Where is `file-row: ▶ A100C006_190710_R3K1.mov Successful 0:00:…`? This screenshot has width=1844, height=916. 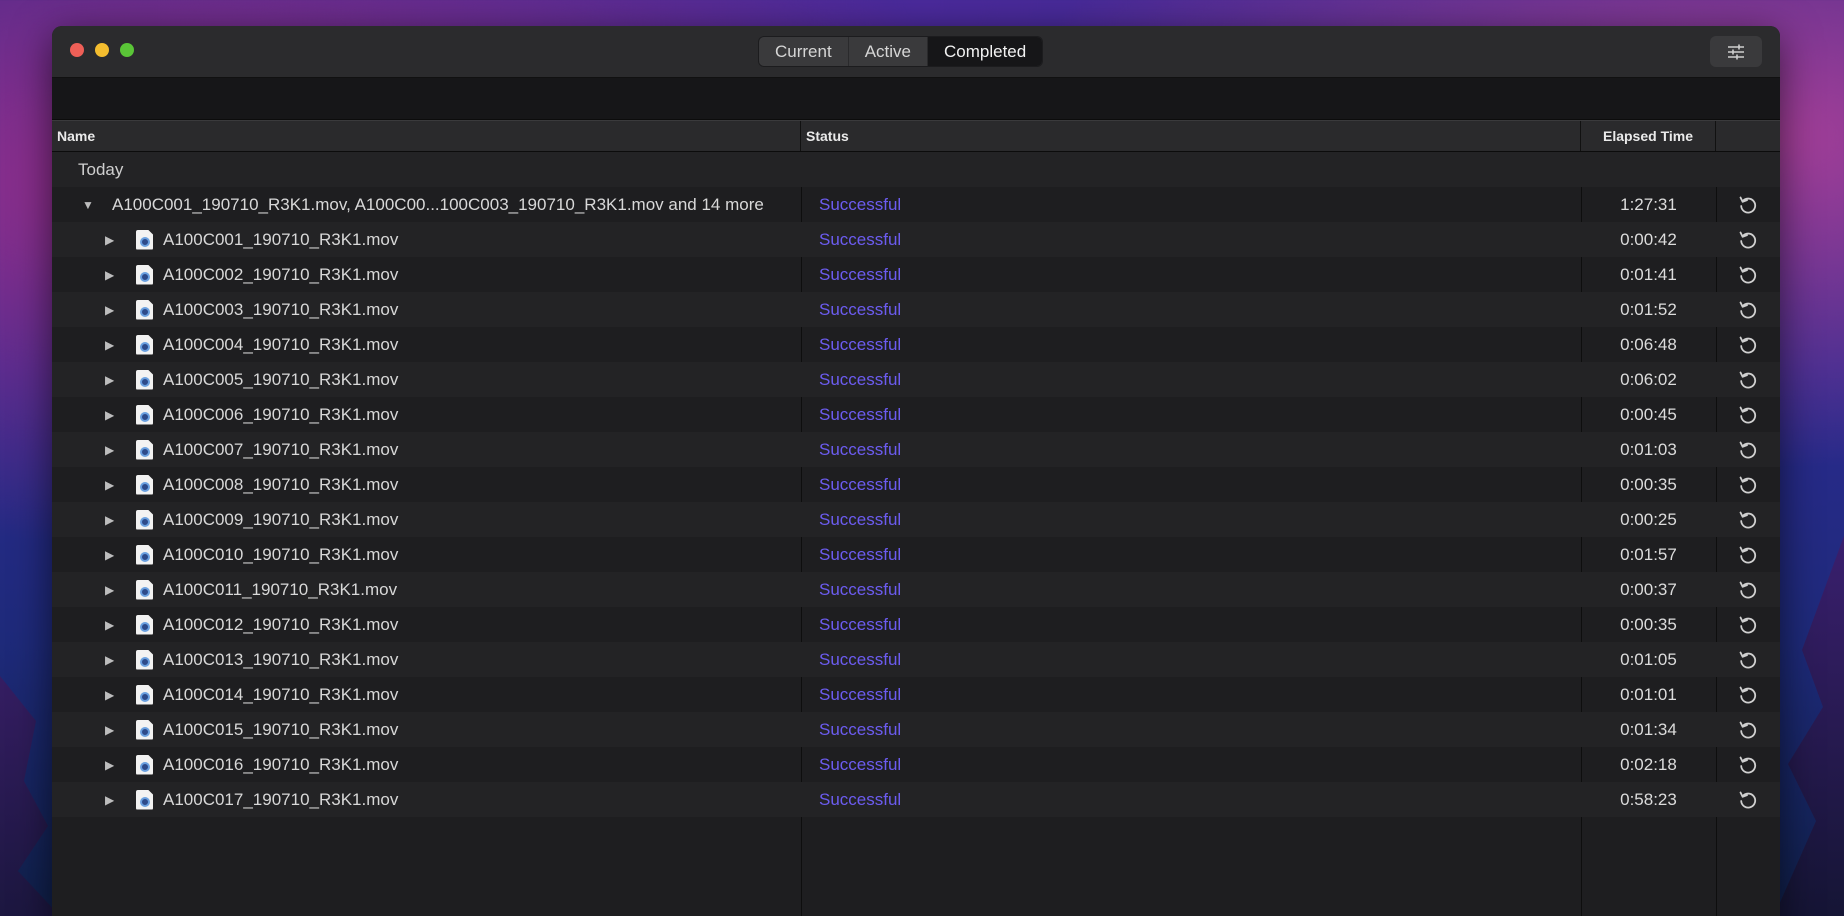
file-row: ▶ A100C006_190710_R3K1.mov Successful 0:00:… is located at coordinates (916, 414).